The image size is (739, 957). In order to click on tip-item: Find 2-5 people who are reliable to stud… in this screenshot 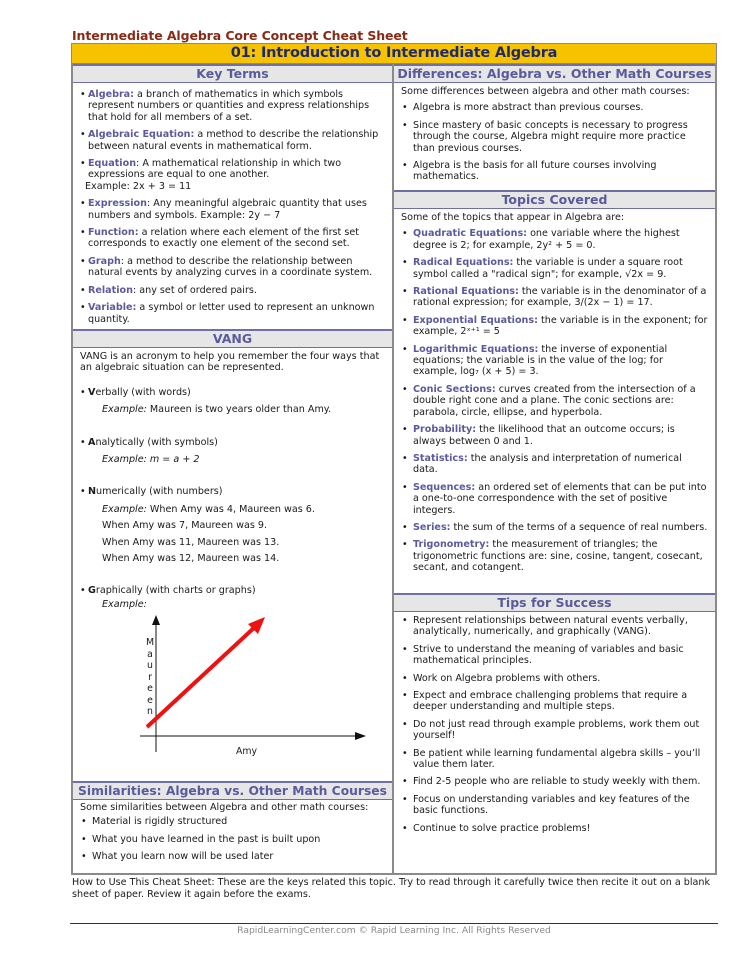, I will do `click(554, 782)`.